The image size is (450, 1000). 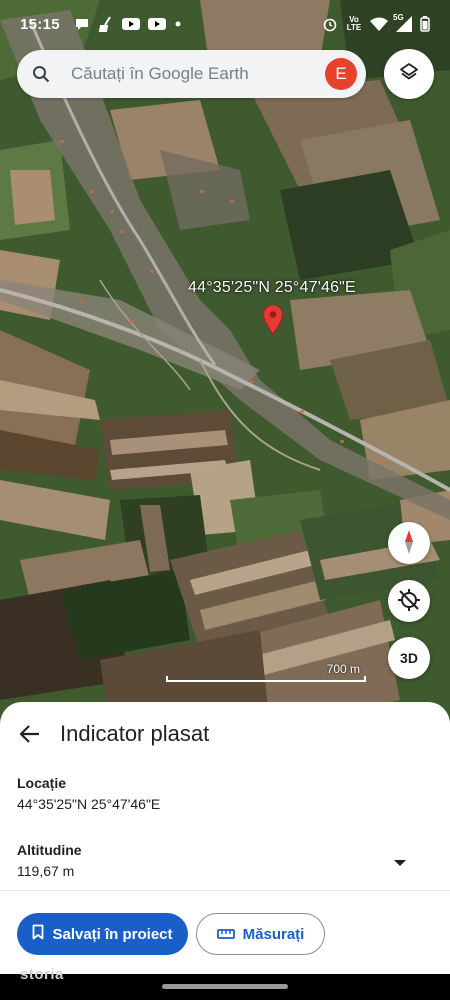 What do you see at coordinates (195, 74) in the screenshot?
I see `search-input: Căutați în Google Earth` at bounding box center [195, 74].